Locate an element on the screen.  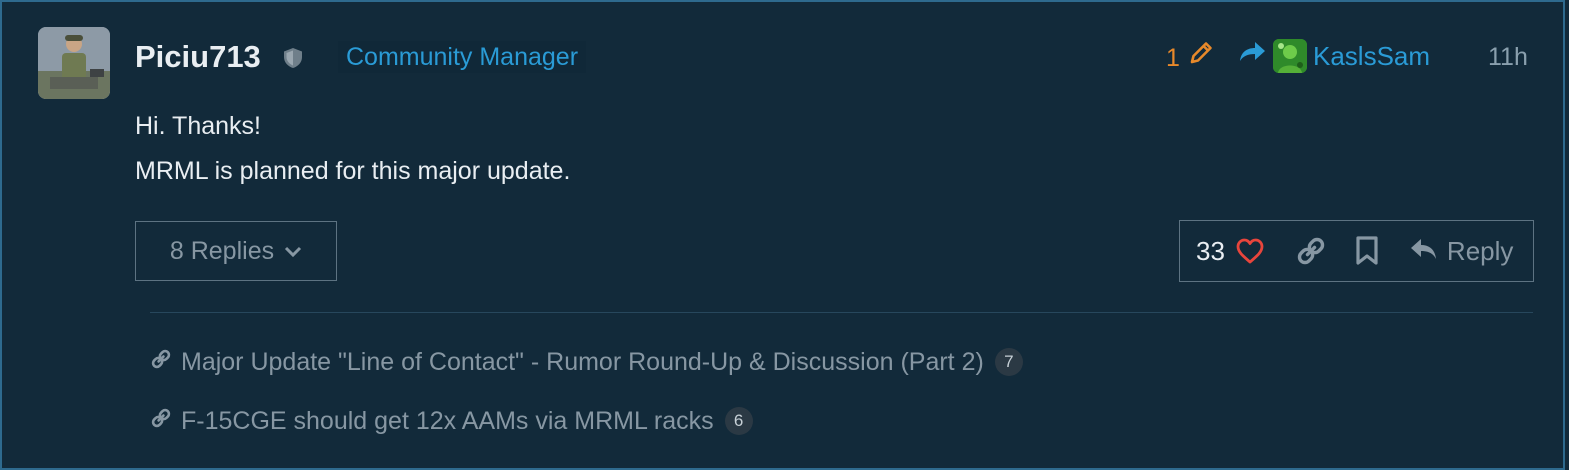
show-replies-button: 8 Replies is located at coordinates (236, 251).